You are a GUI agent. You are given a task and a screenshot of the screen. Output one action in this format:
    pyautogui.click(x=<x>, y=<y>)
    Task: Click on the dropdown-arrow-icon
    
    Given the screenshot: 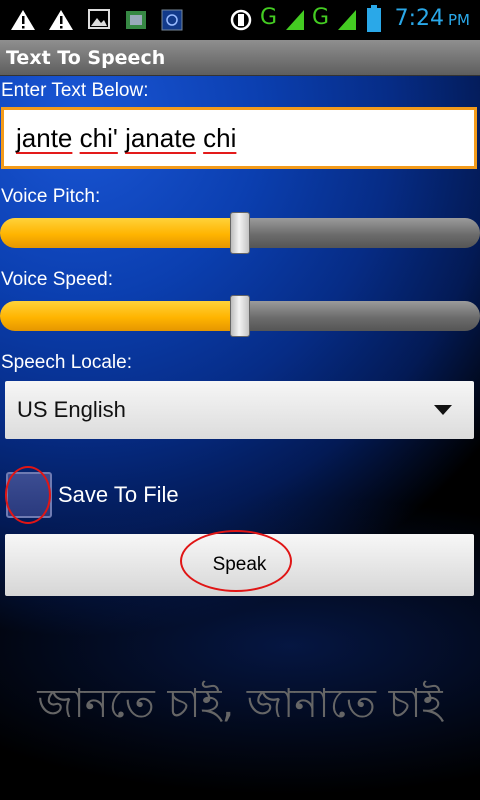 What is the action you would take?
    pyautogui.click(x=443, y=410)
    